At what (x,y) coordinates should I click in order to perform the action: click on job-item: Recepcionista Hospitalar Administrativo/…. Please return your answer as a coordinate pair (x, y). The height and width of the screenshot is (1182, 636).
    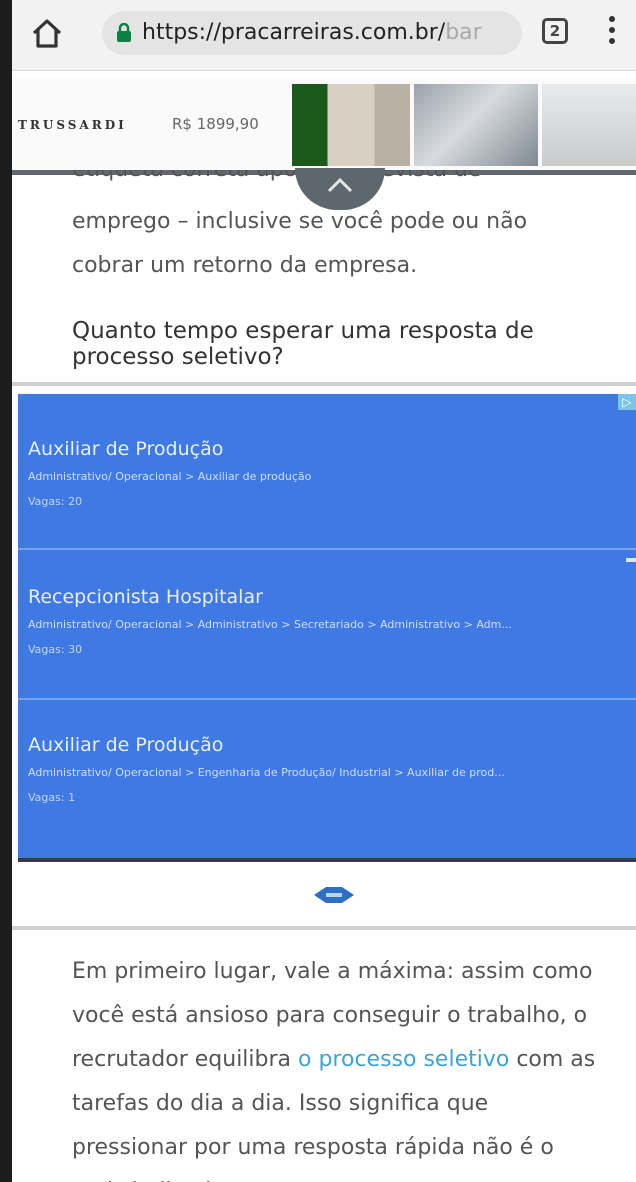
    Looking at the image, I should click on (328, 621).